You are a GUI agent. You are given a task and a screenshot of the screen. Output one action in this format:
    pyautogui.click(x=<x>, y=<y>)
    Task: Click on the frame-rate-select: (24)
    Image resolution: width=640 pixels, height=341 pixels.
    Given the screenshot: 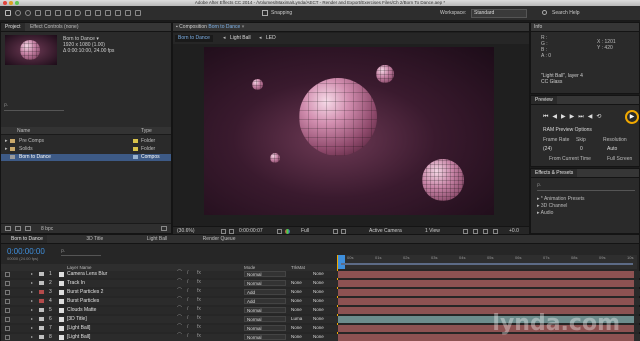 What is the action you would take?
    pyautogui.click(x=547, y=149)
    